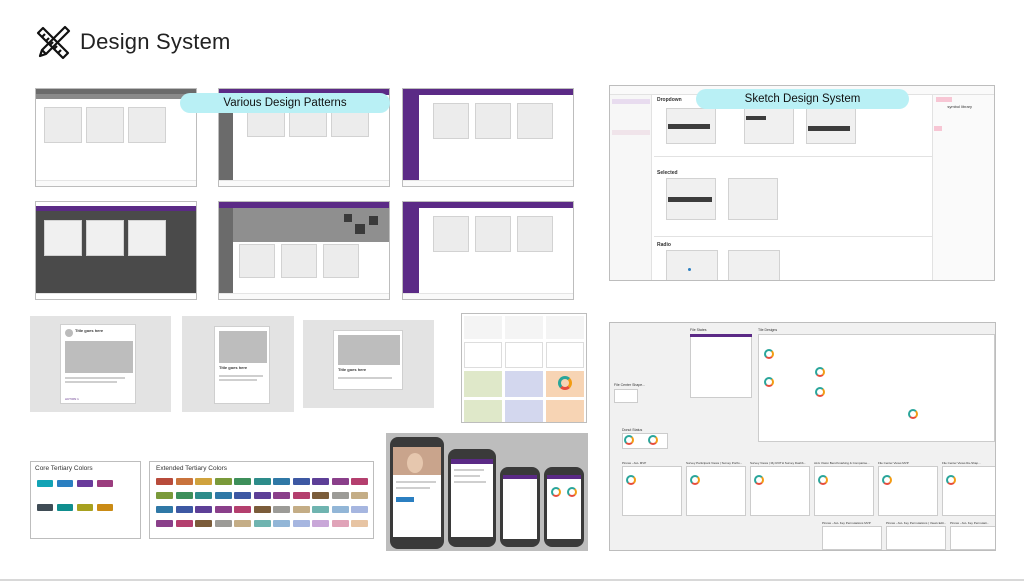 This screenshot has height=581, width=1024. I want to click on card-action-1: ACTION 1, so click(72, 399).